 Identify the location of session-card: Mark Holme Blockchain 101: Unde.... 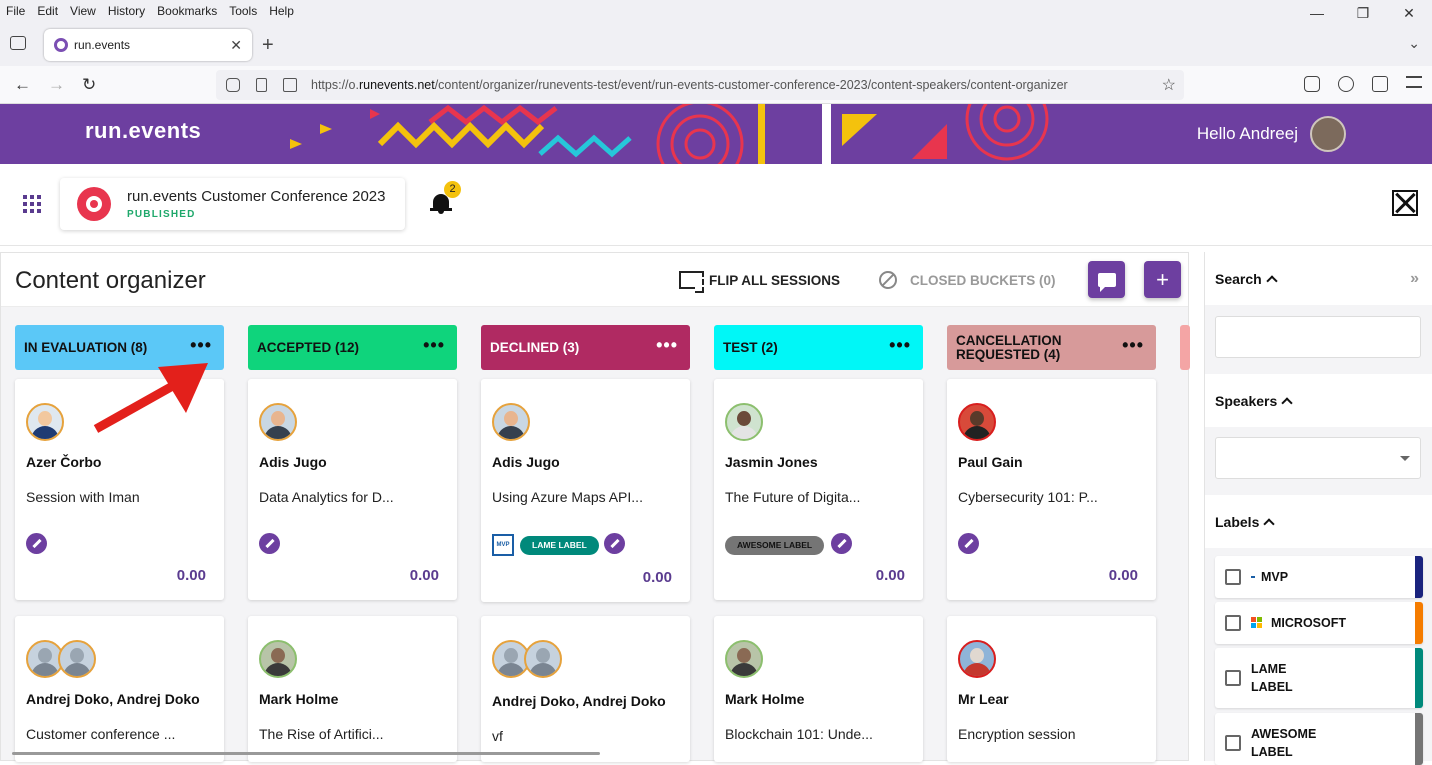
(818, 689).